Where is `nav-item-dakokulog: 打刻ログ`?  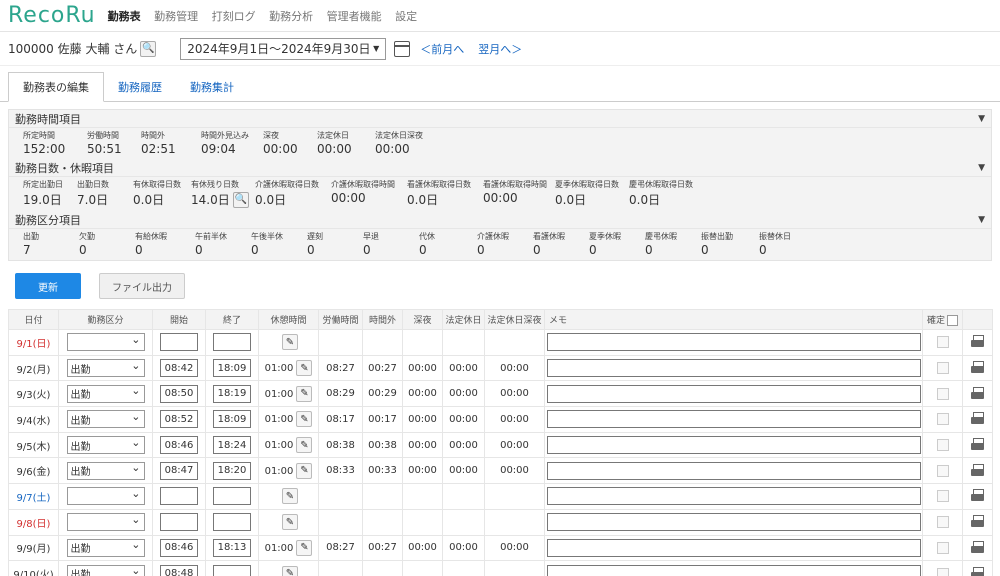
nav-item-dakokulog: 打刻ログ is located at coordinates (234, 16).